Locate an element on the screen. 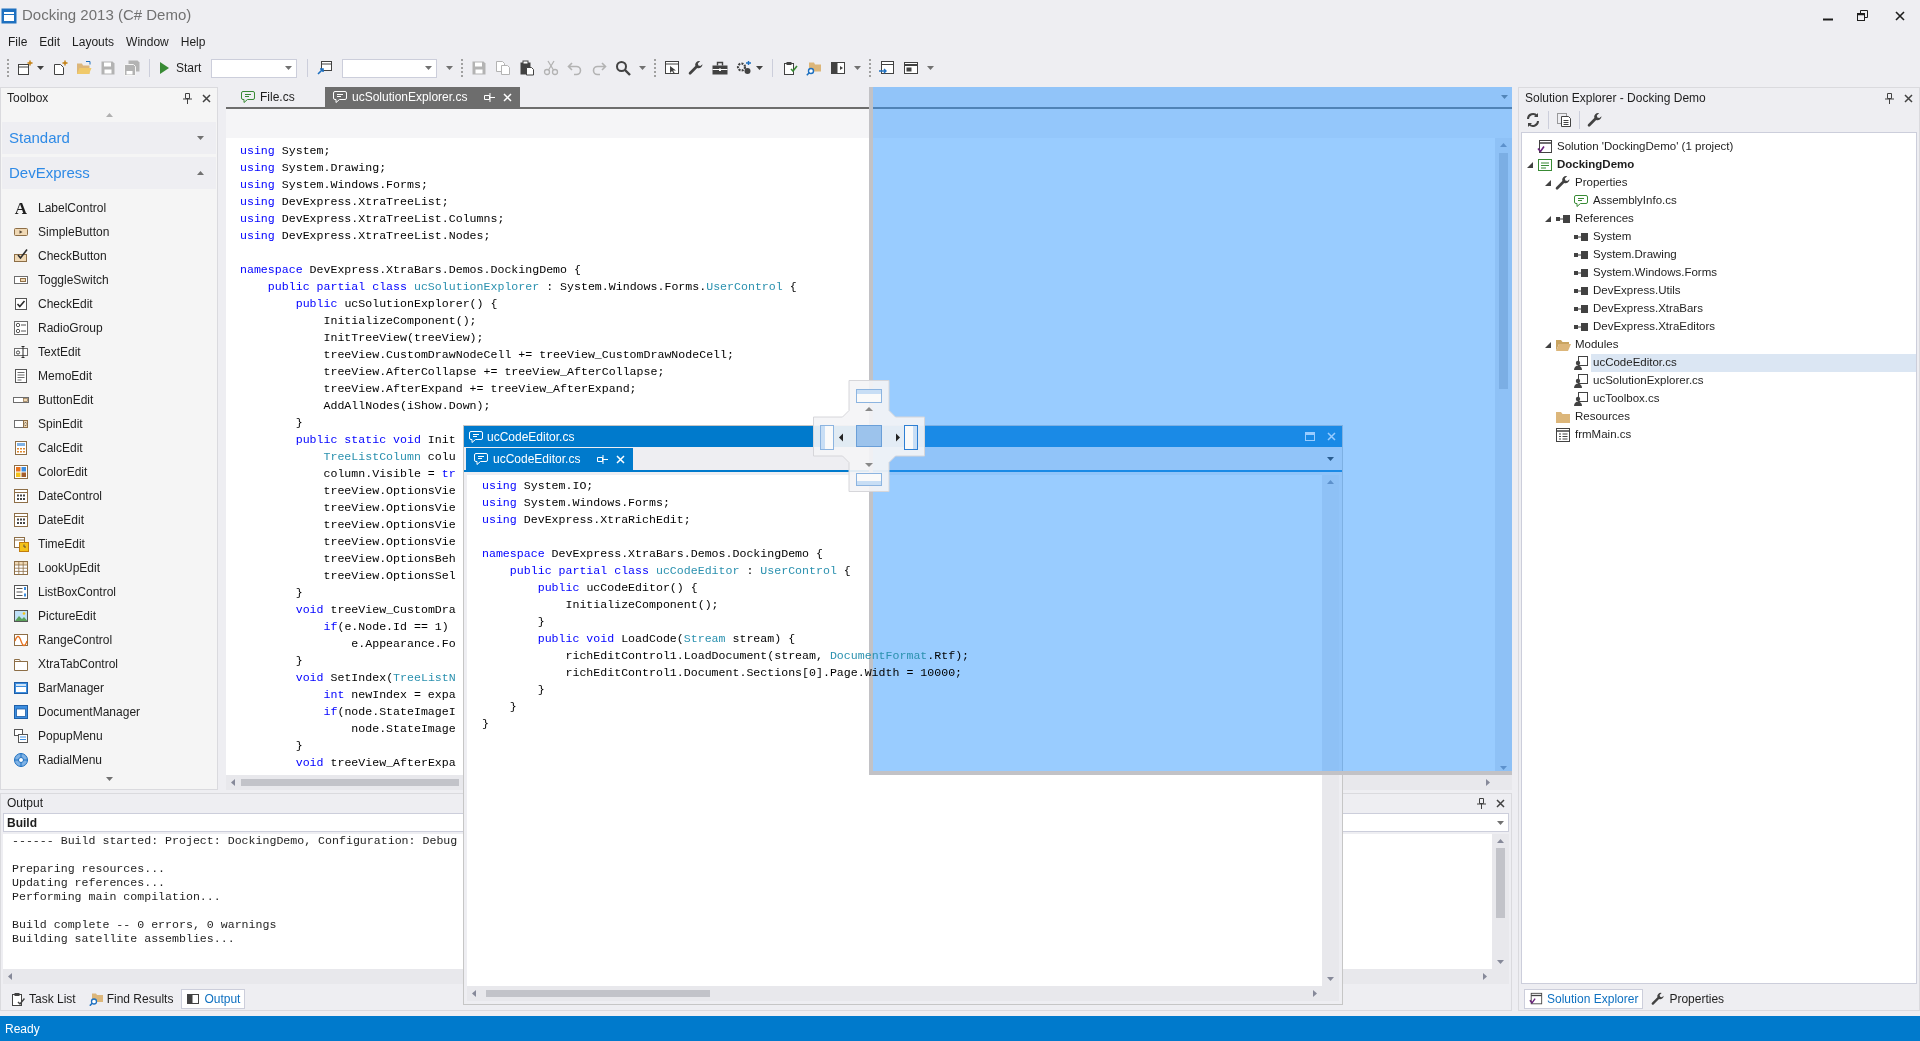  window-arrow-icon is located at coordinates (325, 68).